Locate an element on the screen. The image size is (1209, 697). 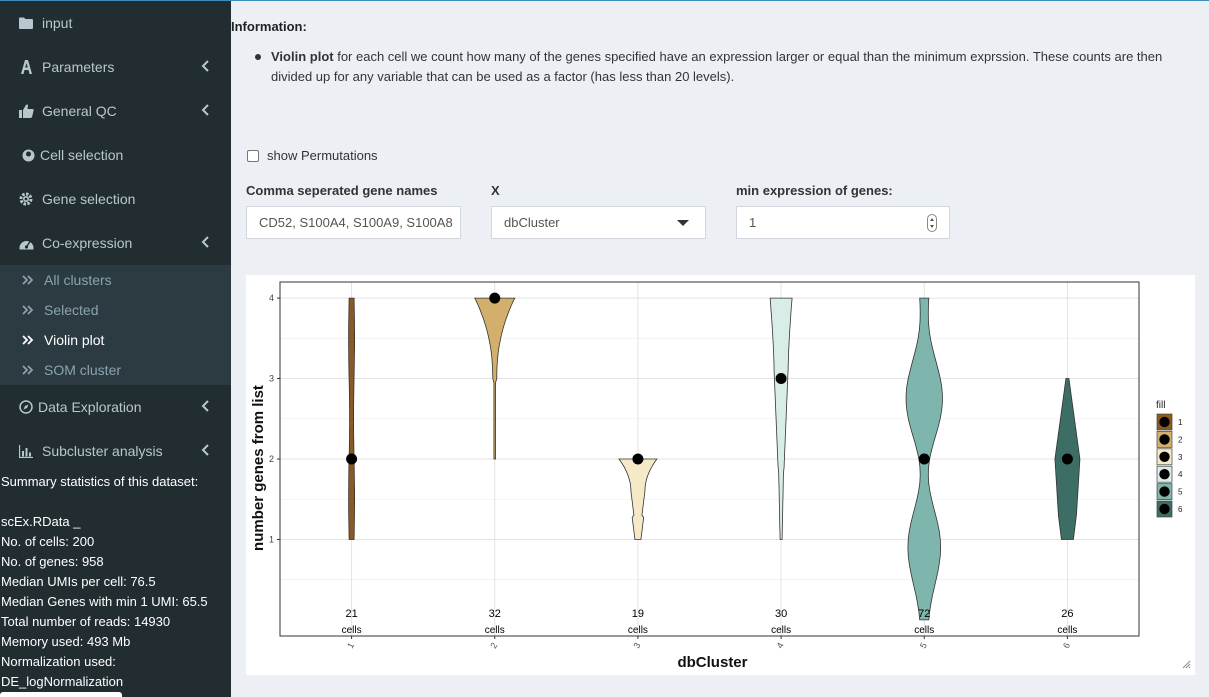
sidebar-bottom-tab is located at coordinates (61, 694).